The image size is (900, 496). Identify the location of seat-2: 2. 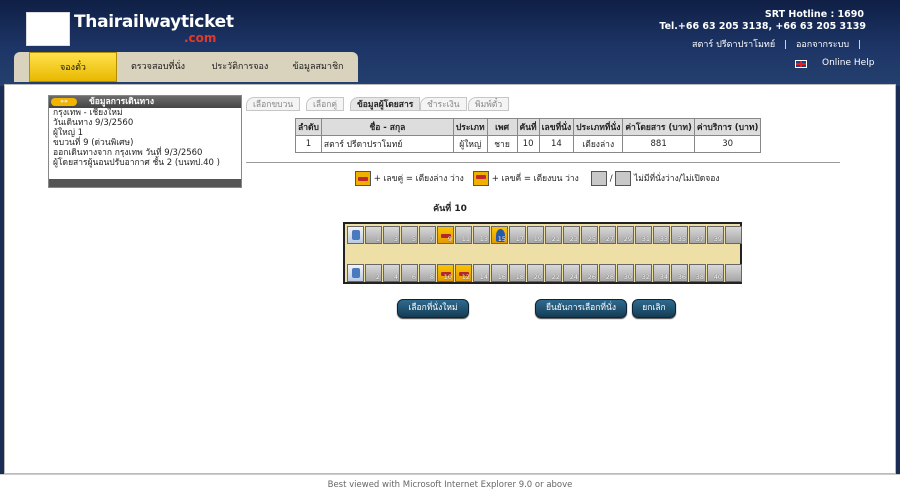
(373, 273).